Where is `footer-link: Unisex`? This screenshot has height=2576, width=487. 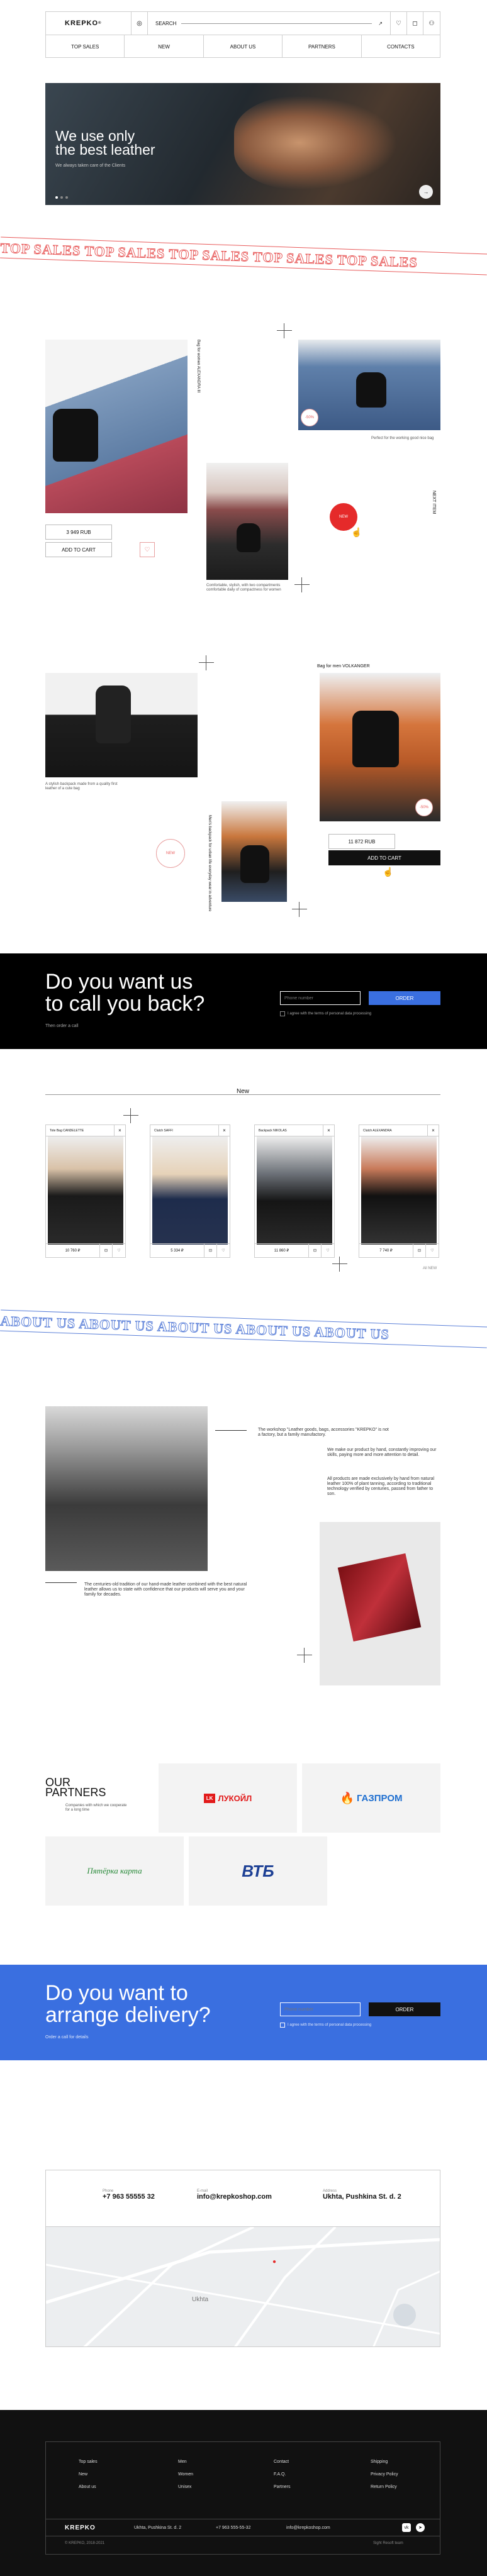
footer-link: Unisex is located at coordinates (186, 2487).